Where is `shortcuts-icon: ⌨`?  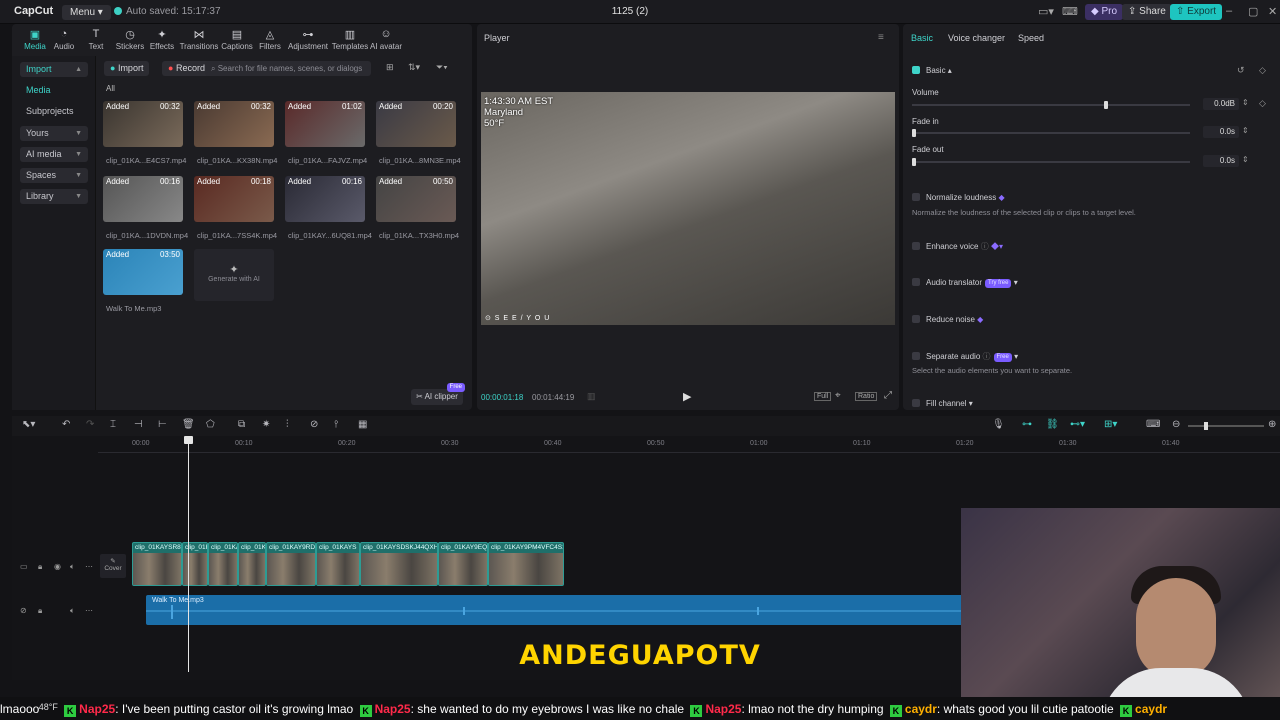 shortcuts-icon: ⌨ is located at coordinates (1070, 11).